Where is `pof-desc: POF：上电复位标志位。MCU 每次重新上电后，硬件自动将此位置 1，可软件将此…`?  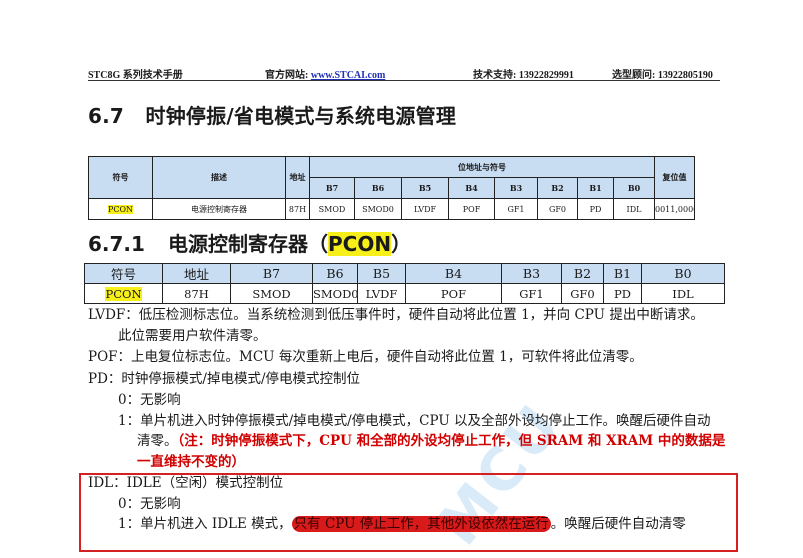 pof-desc: POF：上电复位标志位。MCU 每次重新上电后，硬件自动将此位置 1，可软件将此… is located at coordinates (365, 357).